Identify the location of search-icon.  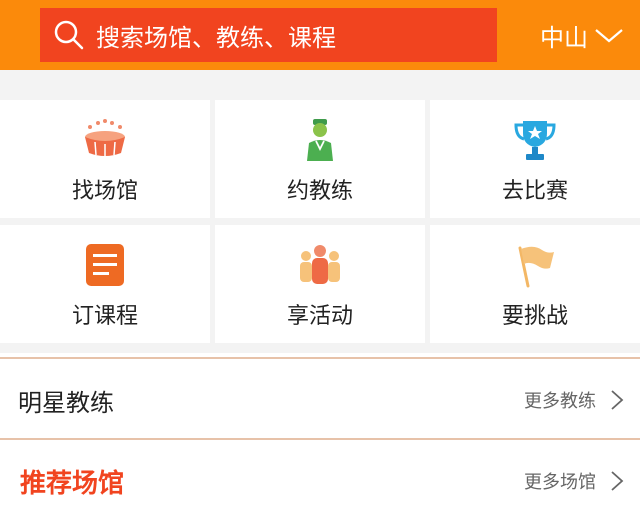
(69, 35).